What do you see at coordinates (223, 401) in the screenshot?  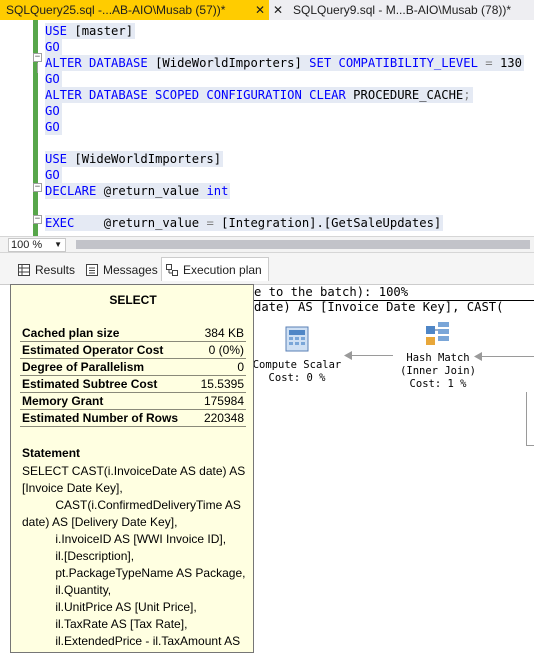 I see `property-value: 175984` at bounding box center [223, 401].